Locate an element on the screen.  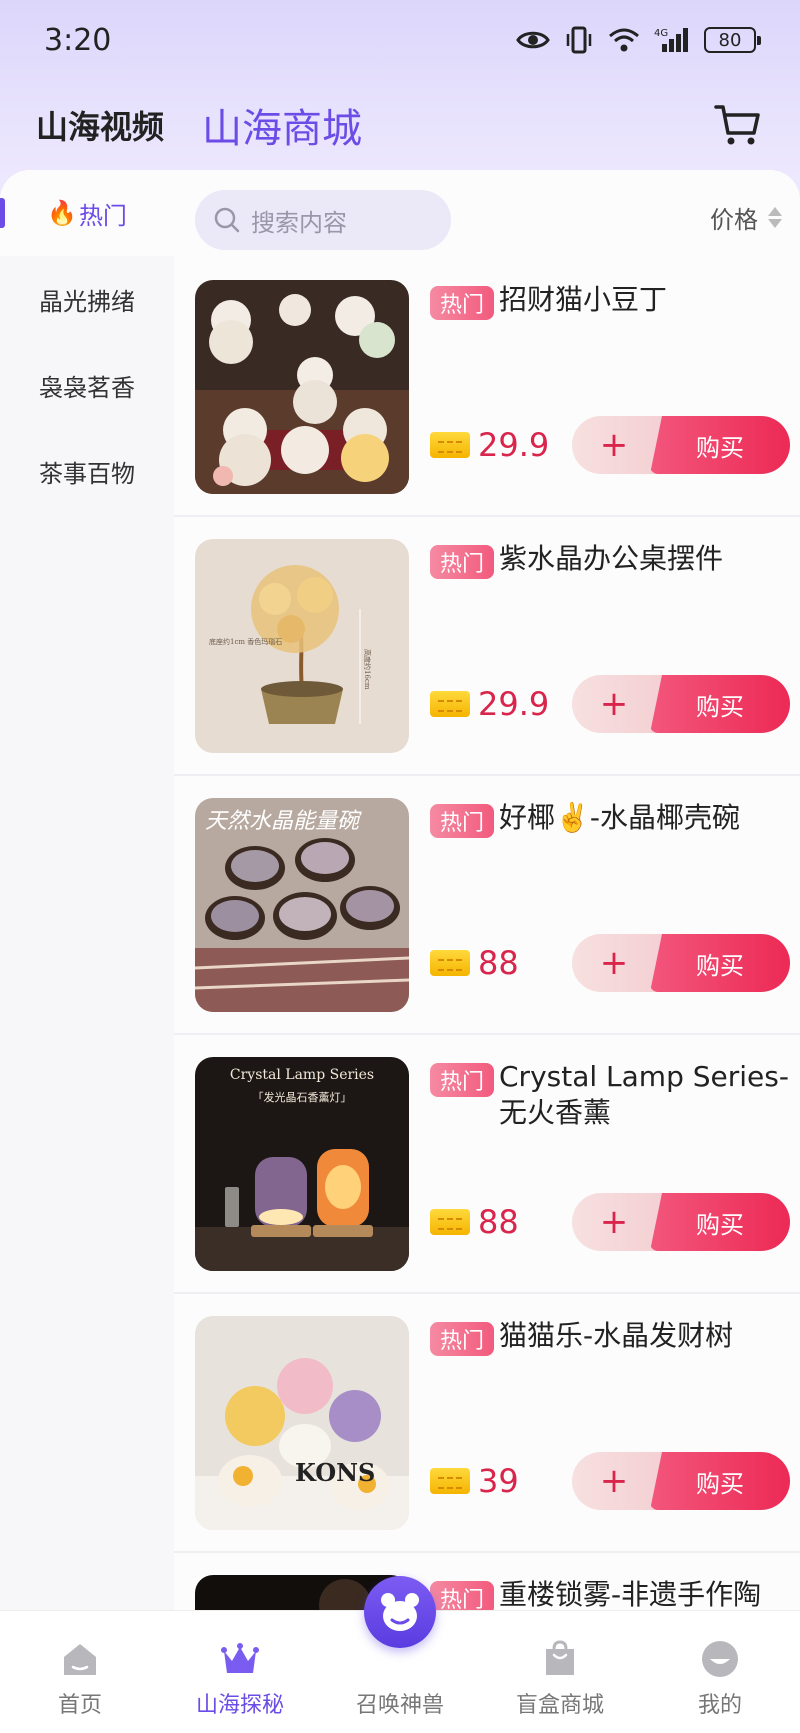
sidebar-item-tea-scent: 袅袅茗香 is located at coordinates (87, 385).